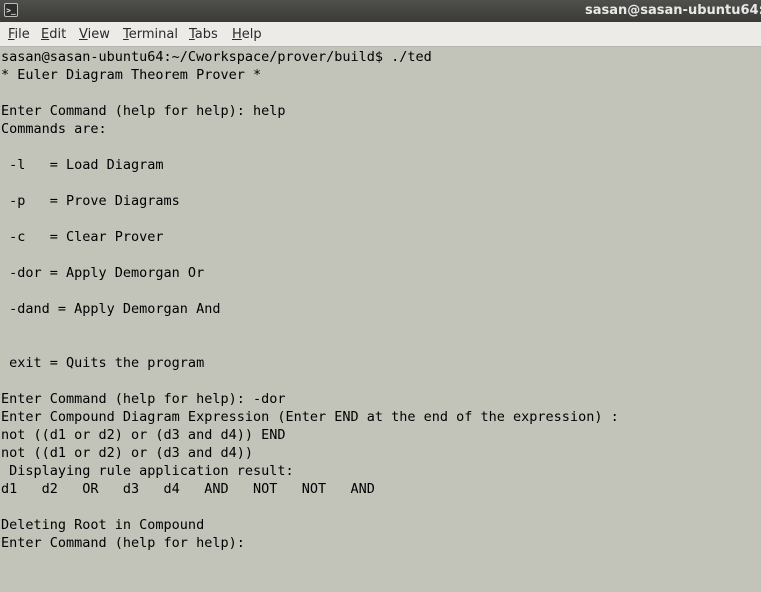 The height and width of the screenshot is (592, 761). I want to click on menu-tabs: Tabs, so click(203, 35).